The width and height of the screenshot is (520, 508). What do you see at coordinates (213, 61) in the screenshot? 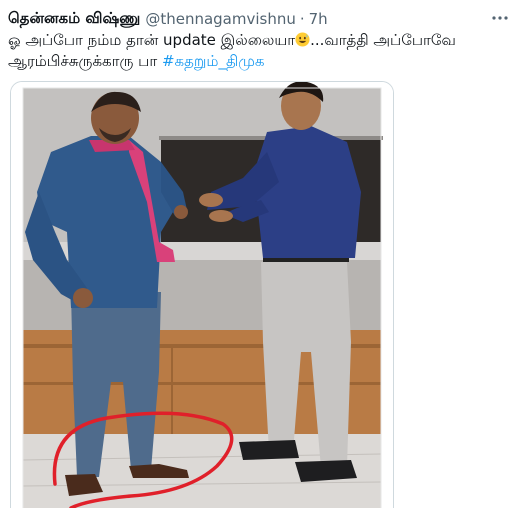
I see `hashtag-link: #கதறும்_திமுக` at bounding box center [213, 61].